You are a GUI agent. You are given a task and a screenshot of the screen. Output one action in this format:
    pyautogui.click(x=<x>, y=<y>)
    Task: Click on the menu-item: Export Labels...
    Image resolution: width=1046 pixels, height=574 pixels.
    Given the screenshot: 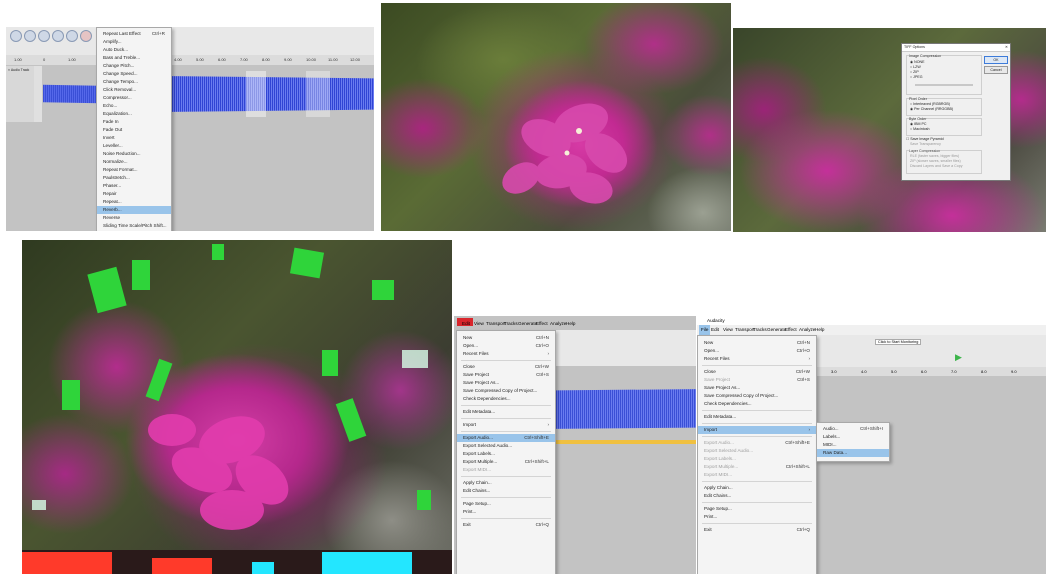 What is the action you would take?
    pyautogui.click(x=506, y=454)
    